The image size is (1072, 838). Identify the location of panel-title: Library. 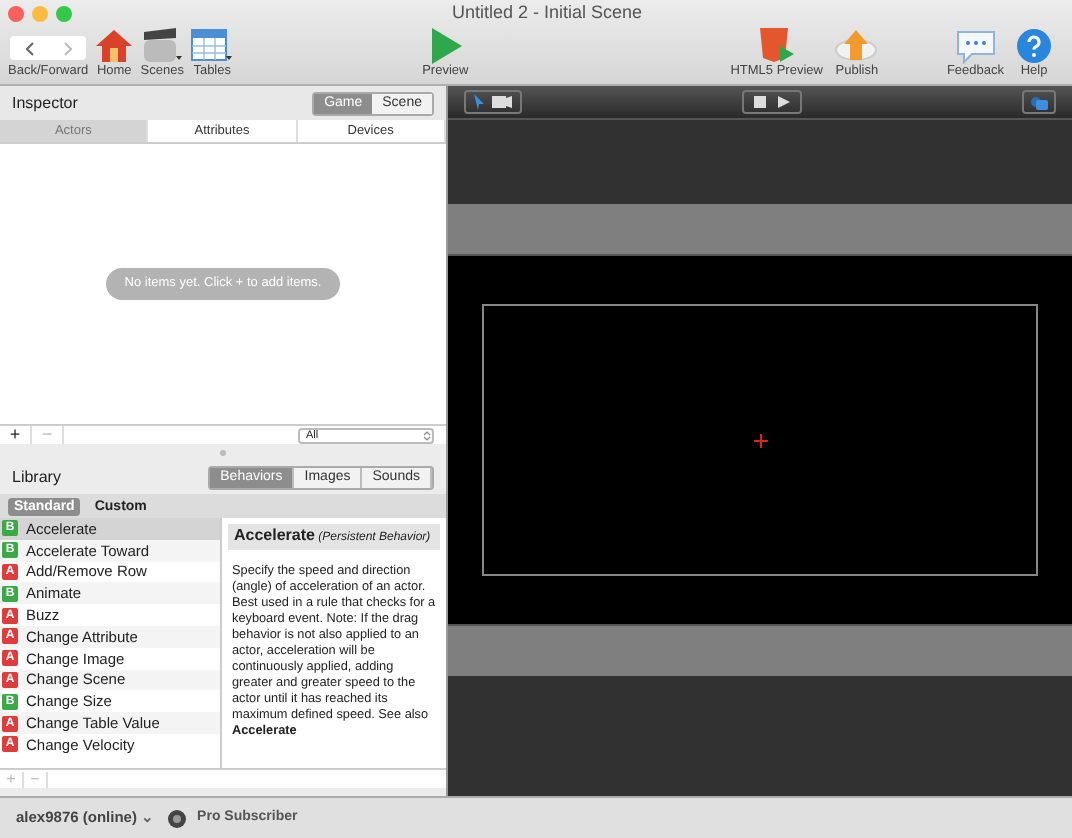
(36, 477).